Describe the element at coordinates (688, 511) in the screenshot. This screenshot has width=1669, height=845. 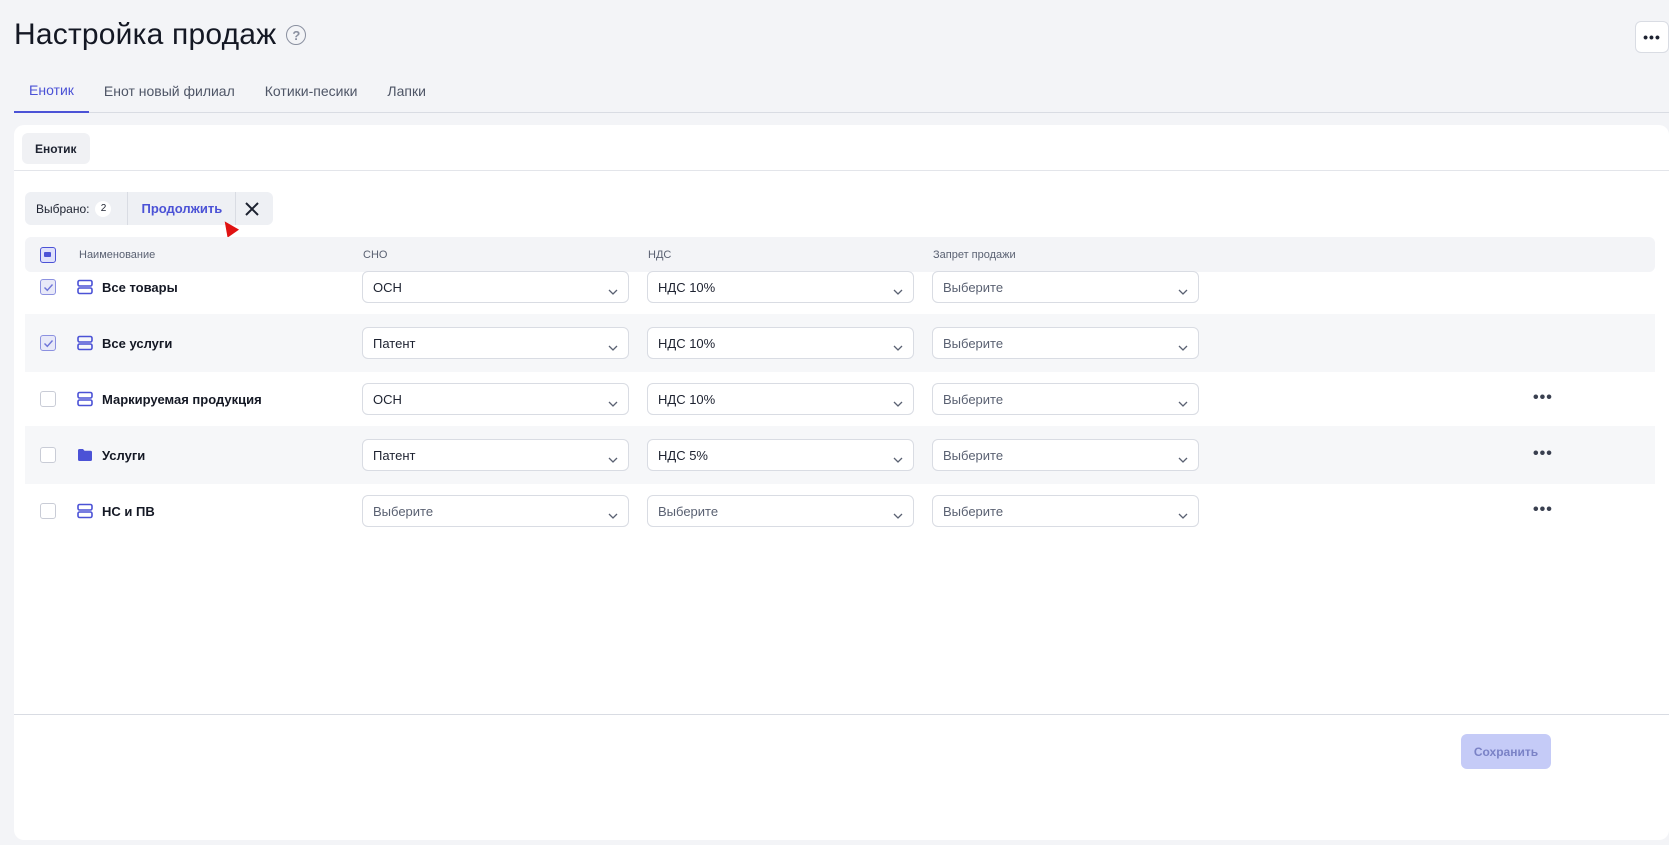
I see `nds-value: Выберите` at that location.